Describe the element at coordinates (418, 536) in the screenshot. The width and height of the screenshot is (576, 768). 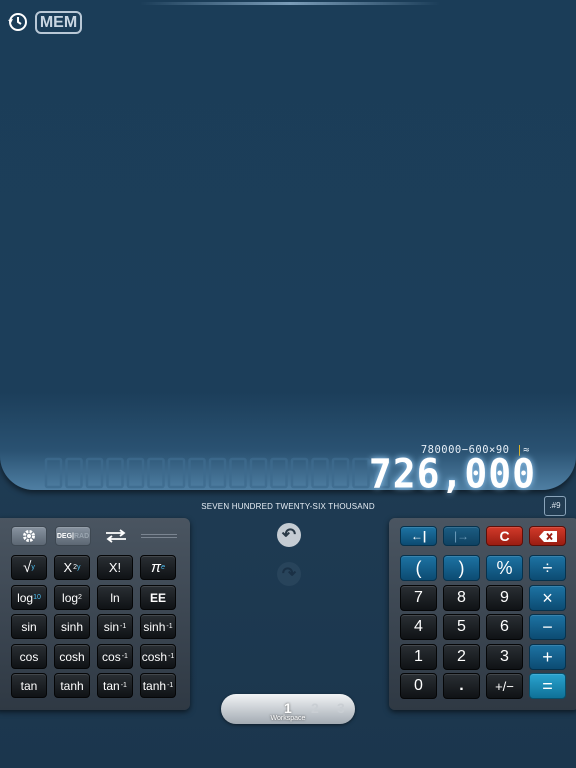
I see `cursor-left-key: ←|` at that location.